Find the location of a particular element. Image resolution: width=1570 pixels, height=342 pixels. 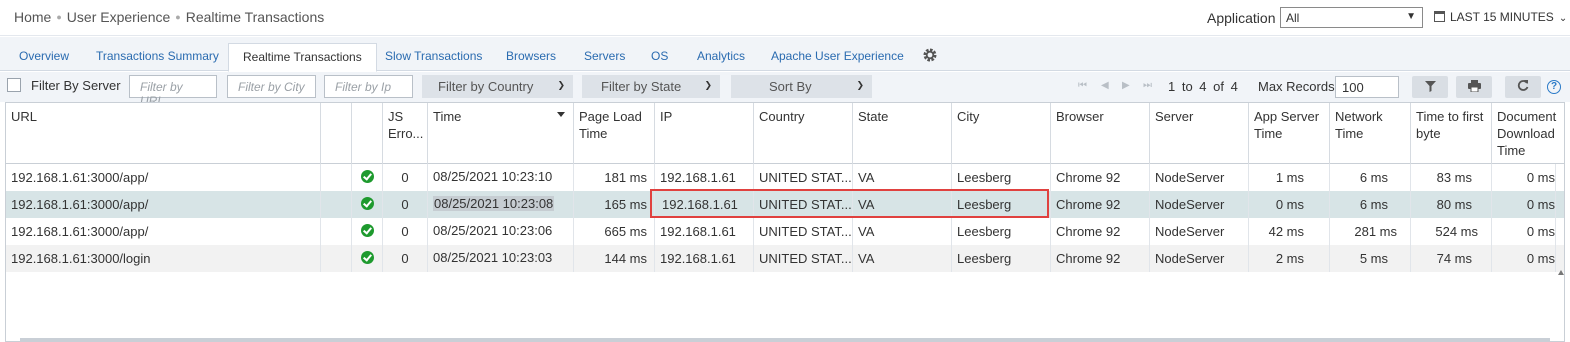

tab-realtime-transactions: Realtime Transactions is located at coordinates (302, 57).